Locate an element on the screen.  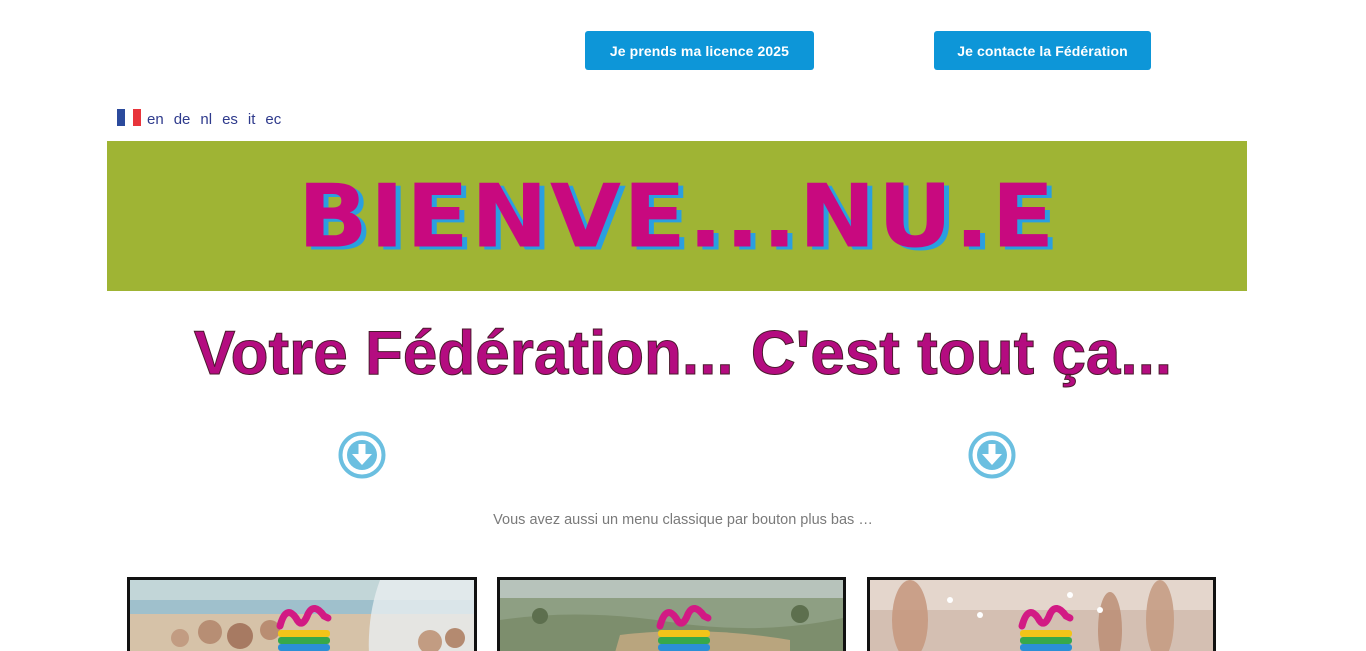
language-item: es is located at coordinates (230, 120).